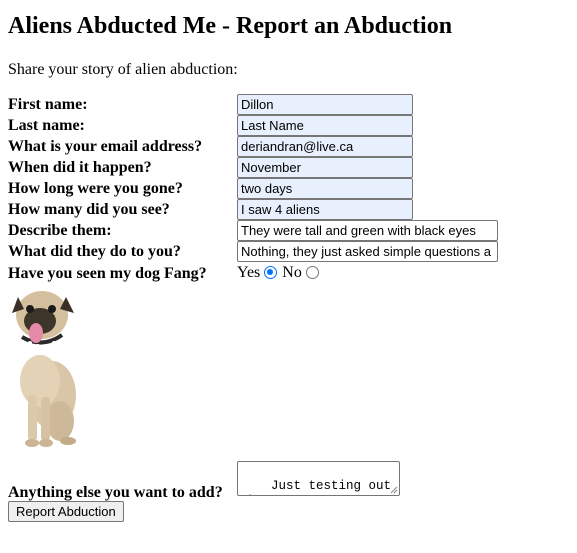 The width and height of the screenshot is (577, 553). What do you see at coordinates (316, 487) in the screenshot?
I see `other-textarea-text: Just testing out the information` at bounding box center [316, 487].